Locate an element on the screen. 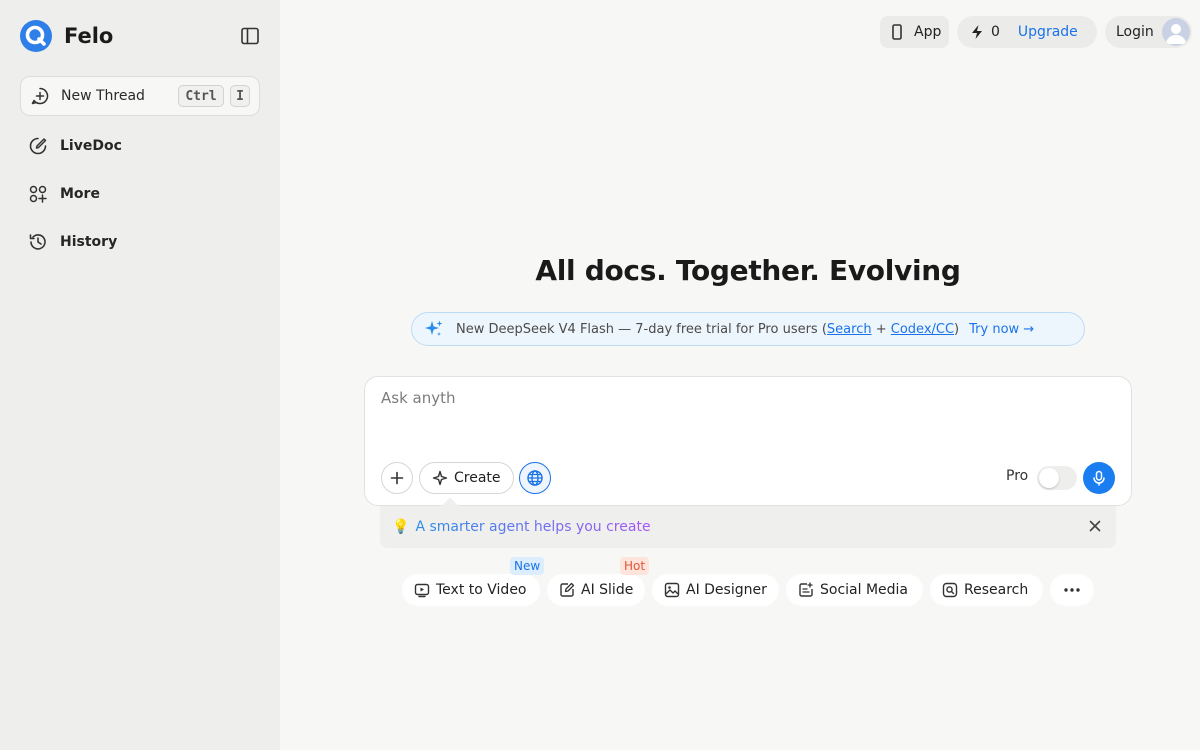 The image size is (1200, 750). sidebar-toggle-icon is located at coordinates (250, 36).